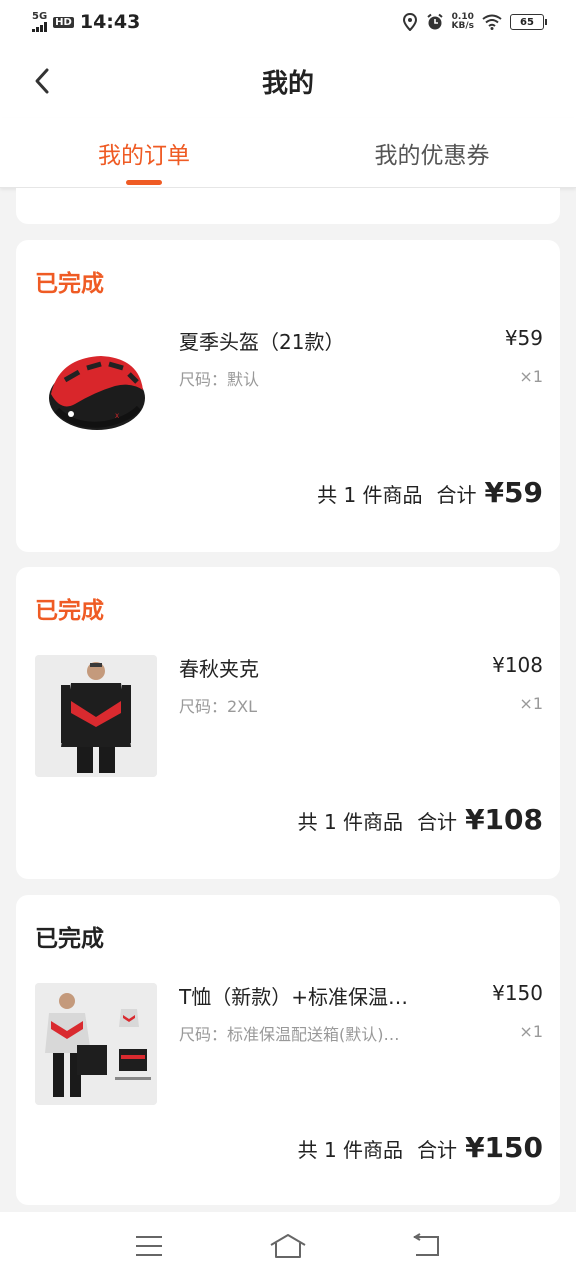 The height and width of the screenshot is (1280, 576). Describe the element at coordinates (144, 182) in the screenshot. I see `tab-active-indicator` at that location.